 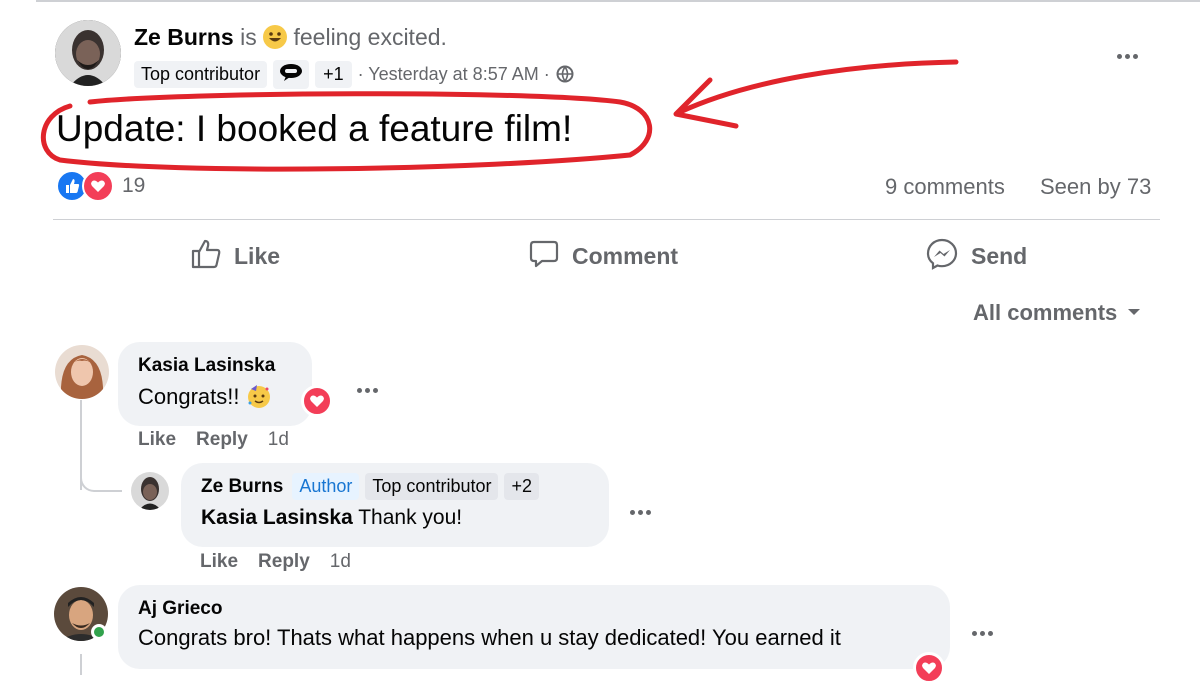 I want to click on reply-reply-link: Reply, so click(x=284, y=562).